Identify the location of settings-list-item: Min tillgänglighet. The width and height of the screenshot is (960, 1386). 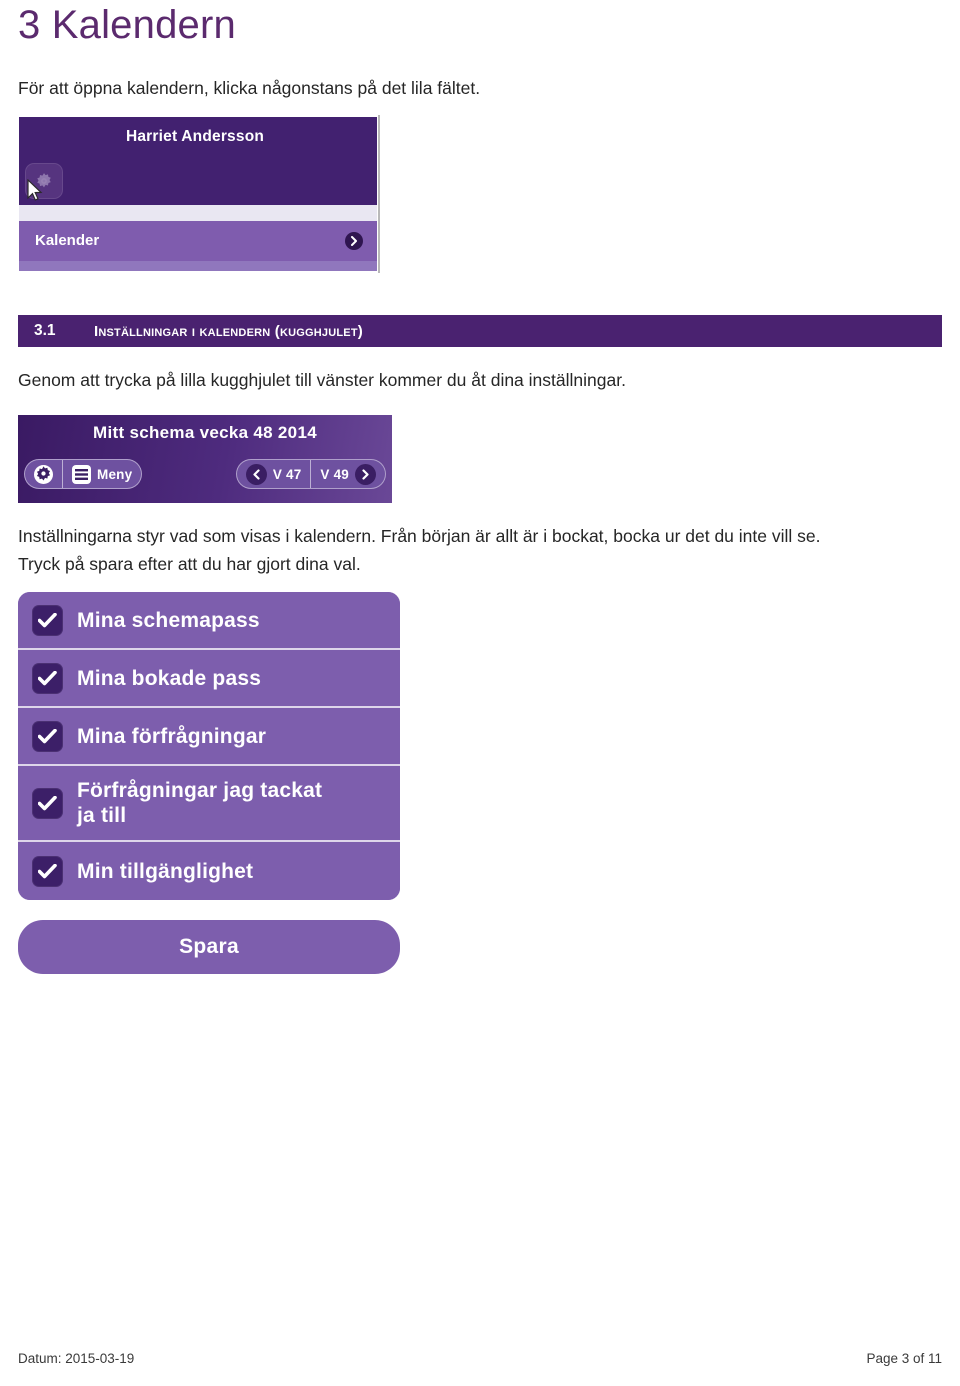
(209, 871).